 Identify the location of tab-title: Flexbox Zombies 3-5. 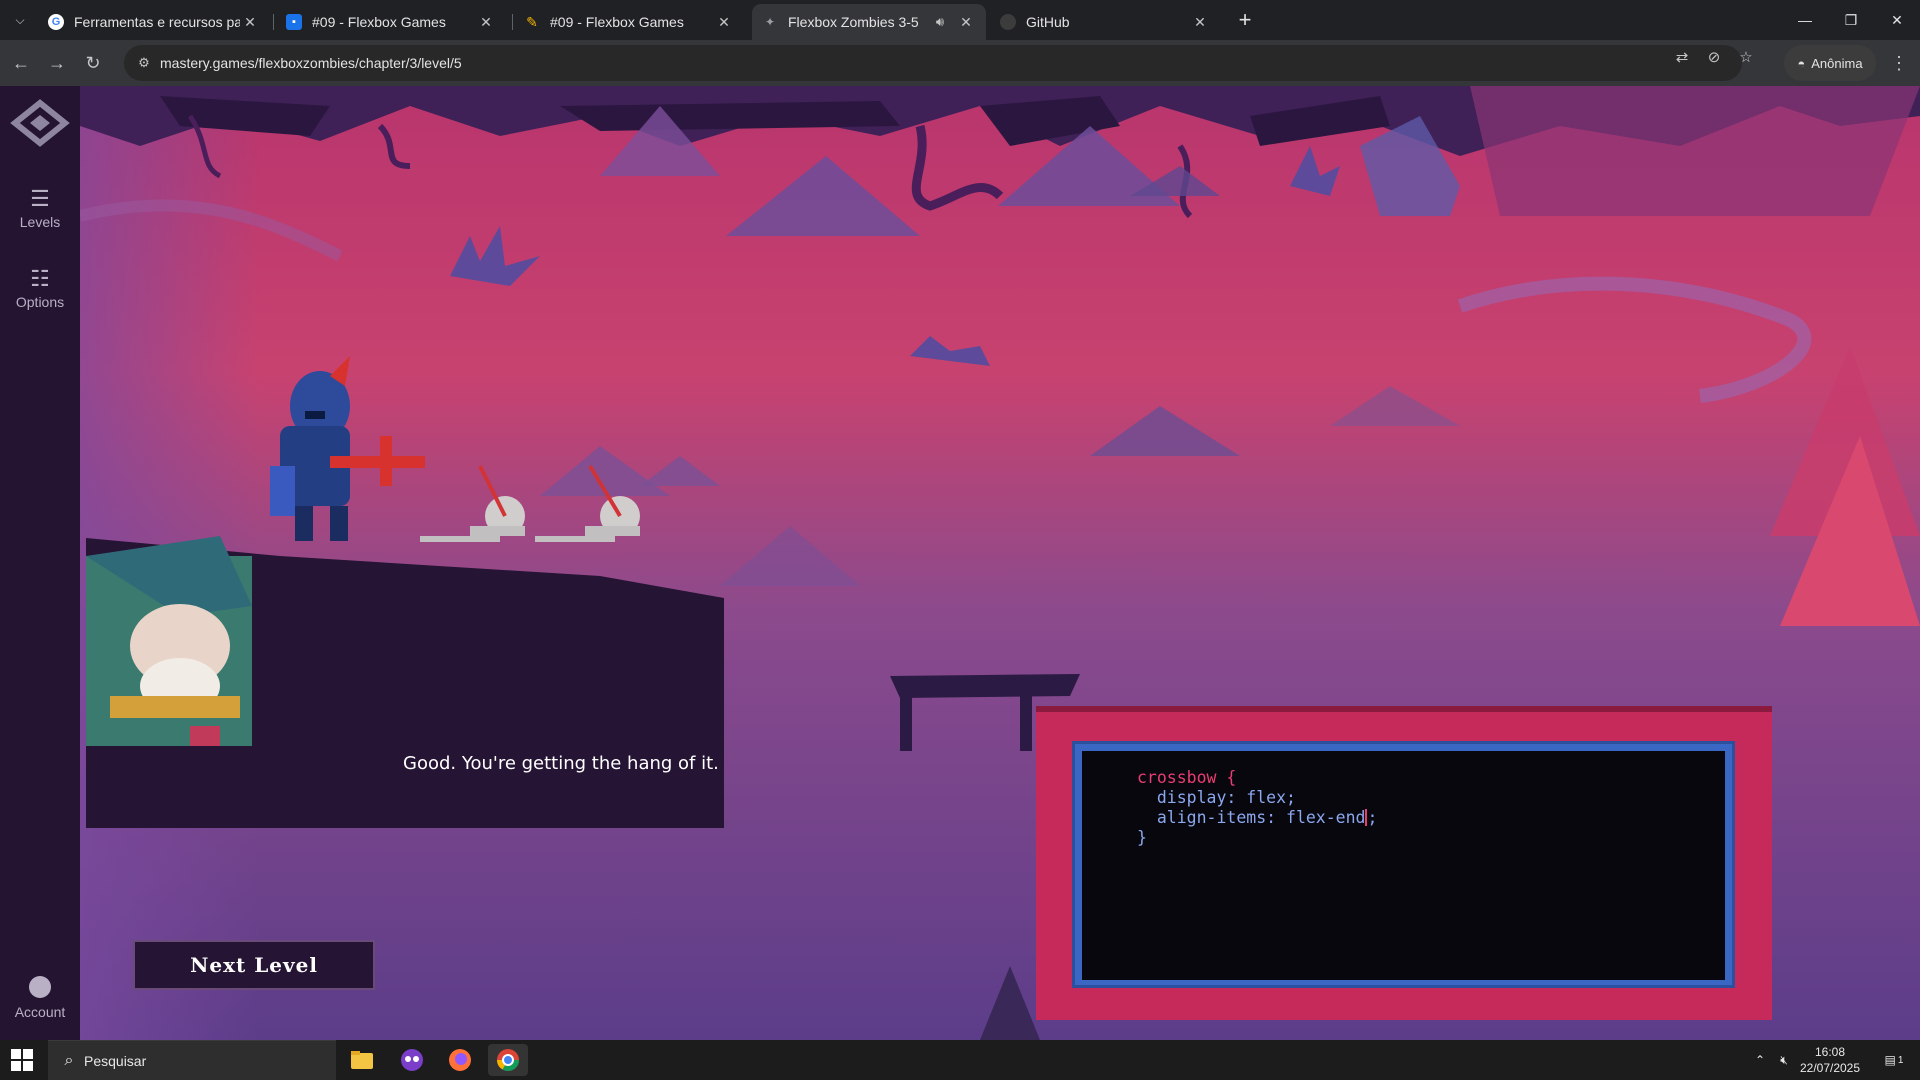
(853, 22).